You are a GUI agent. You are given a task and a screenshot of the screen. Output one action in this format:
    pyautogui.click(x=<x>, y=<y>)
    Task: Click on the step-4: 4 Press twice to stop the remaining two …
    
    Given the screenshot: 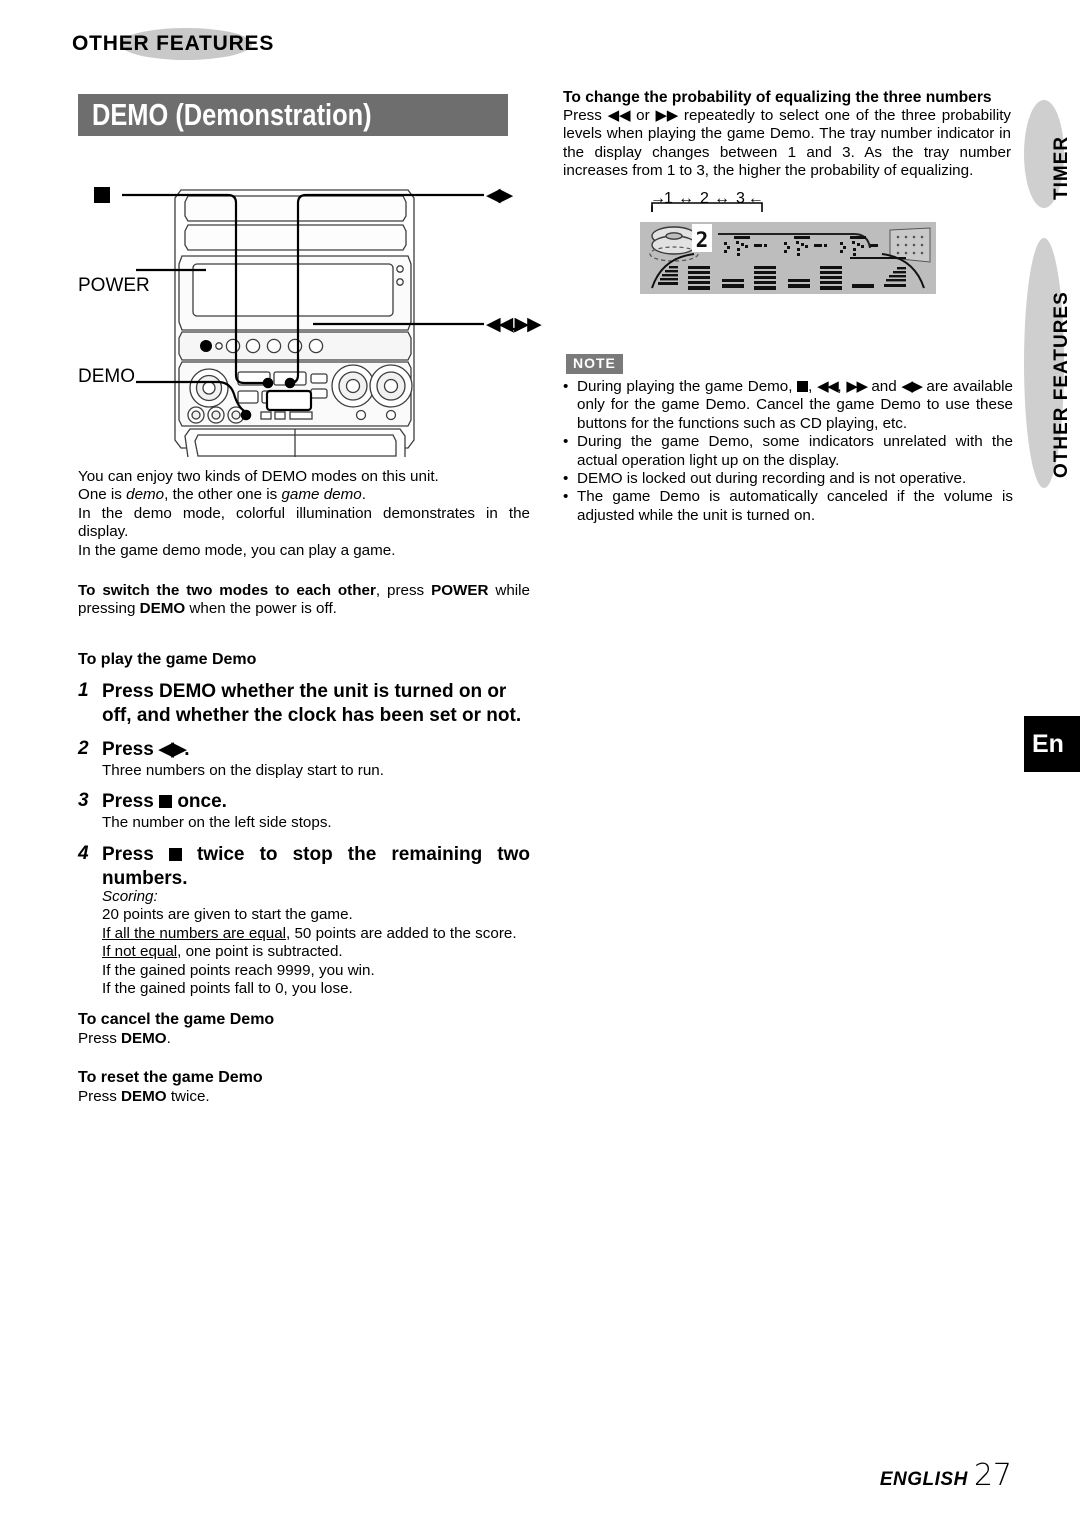 What is the action you would take?
    pyautogui.click(x=304, y=867)
    